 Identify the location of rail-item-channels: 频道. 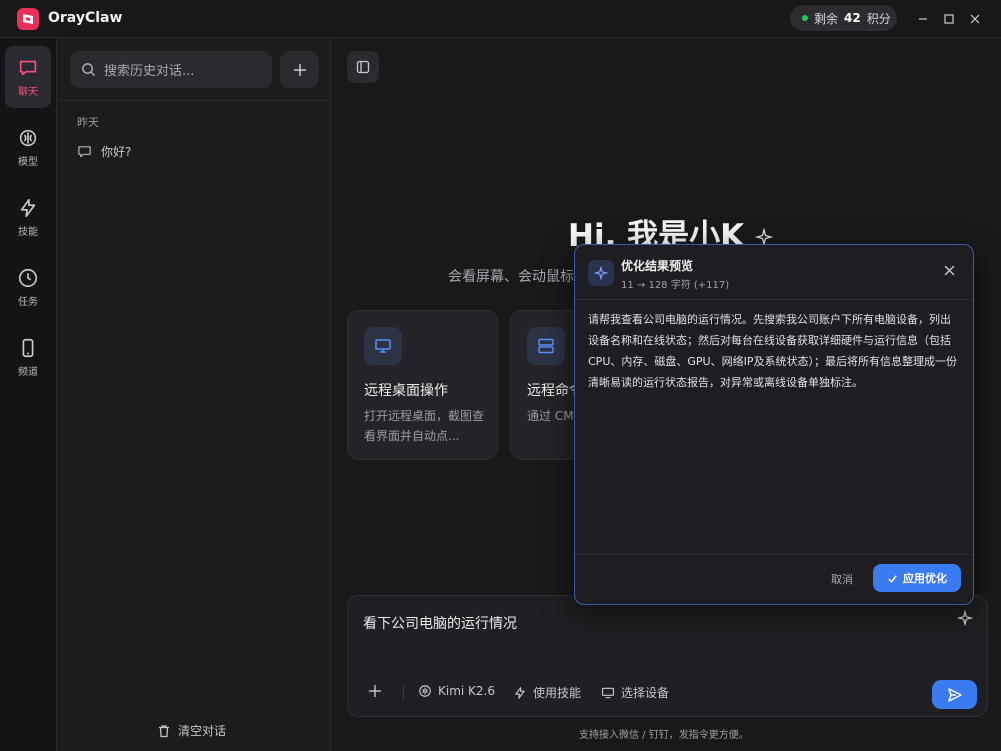
(28, 357).